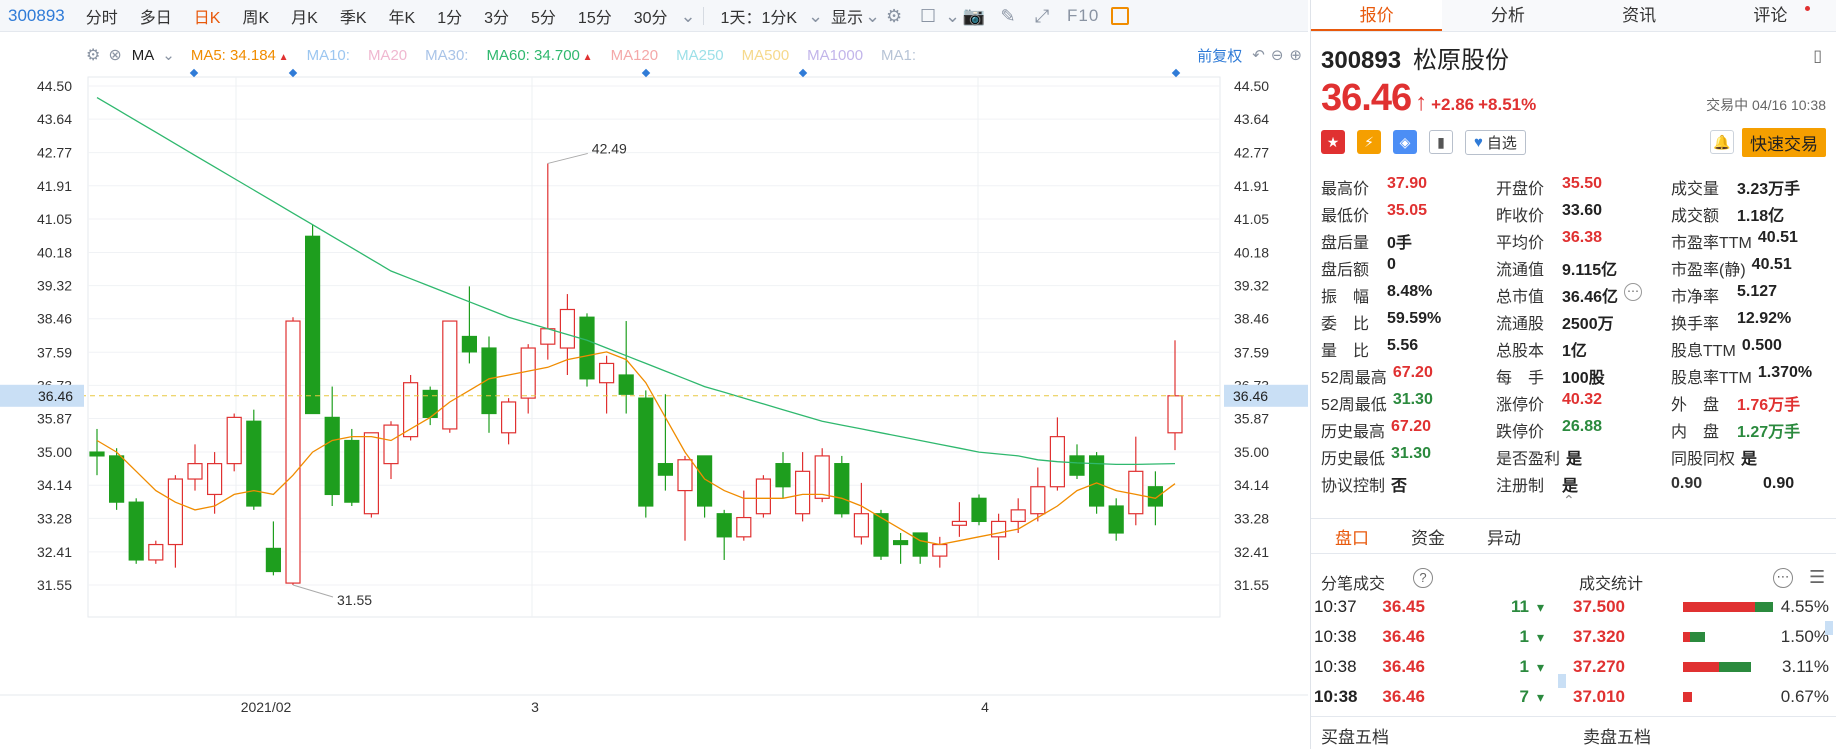 This screenshot has height=749, width=1836. What do you see at coordinates (1120, 15) in the screenshot?
I see `panel-toggle-icon` at bounding box center [1120, 15].